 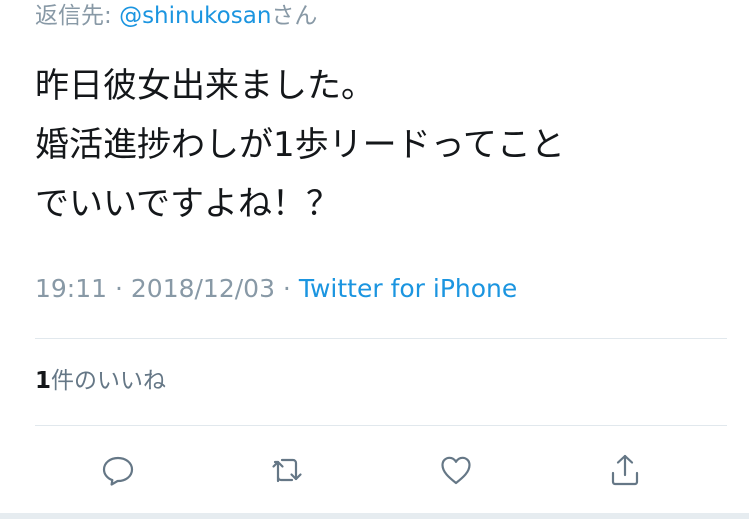 I want to click on retweet-icon, so click(x=287, y=470).